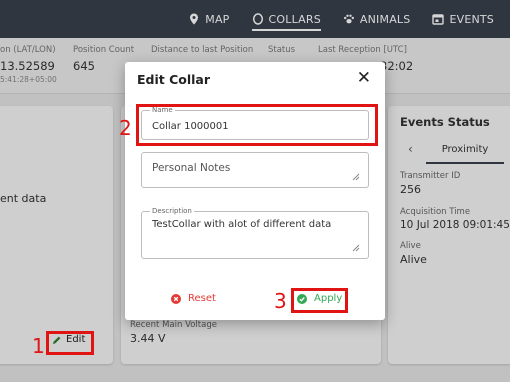 This screenshot has height=382, width=510. I want to click on dialog-title: Edit Collar, so click(174, 79).